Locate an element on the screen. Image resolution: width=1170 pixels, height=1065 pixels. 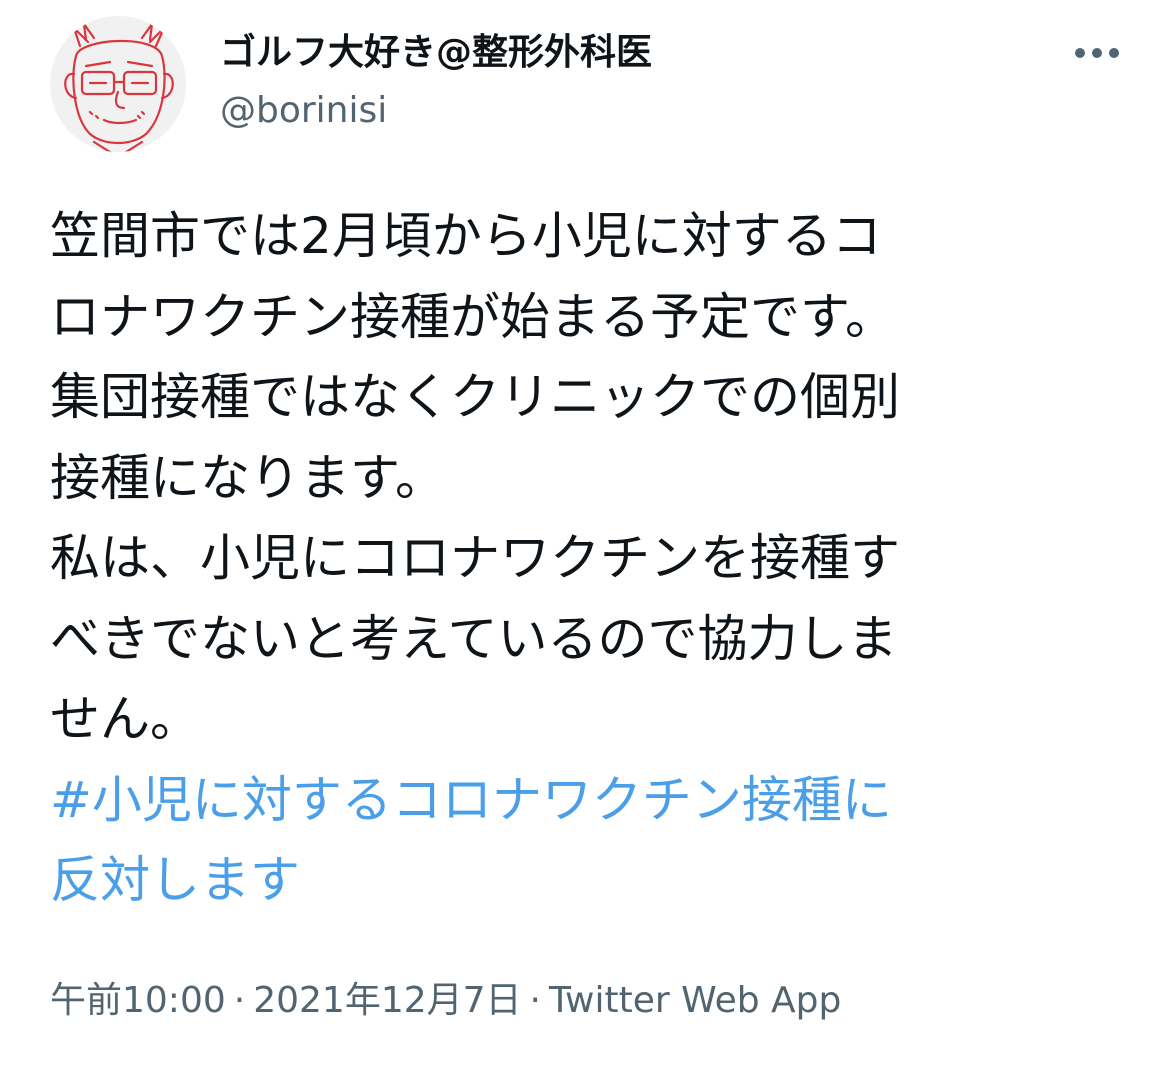
doctor-sketch-avatar-icon is located at coordinates (118, 84).